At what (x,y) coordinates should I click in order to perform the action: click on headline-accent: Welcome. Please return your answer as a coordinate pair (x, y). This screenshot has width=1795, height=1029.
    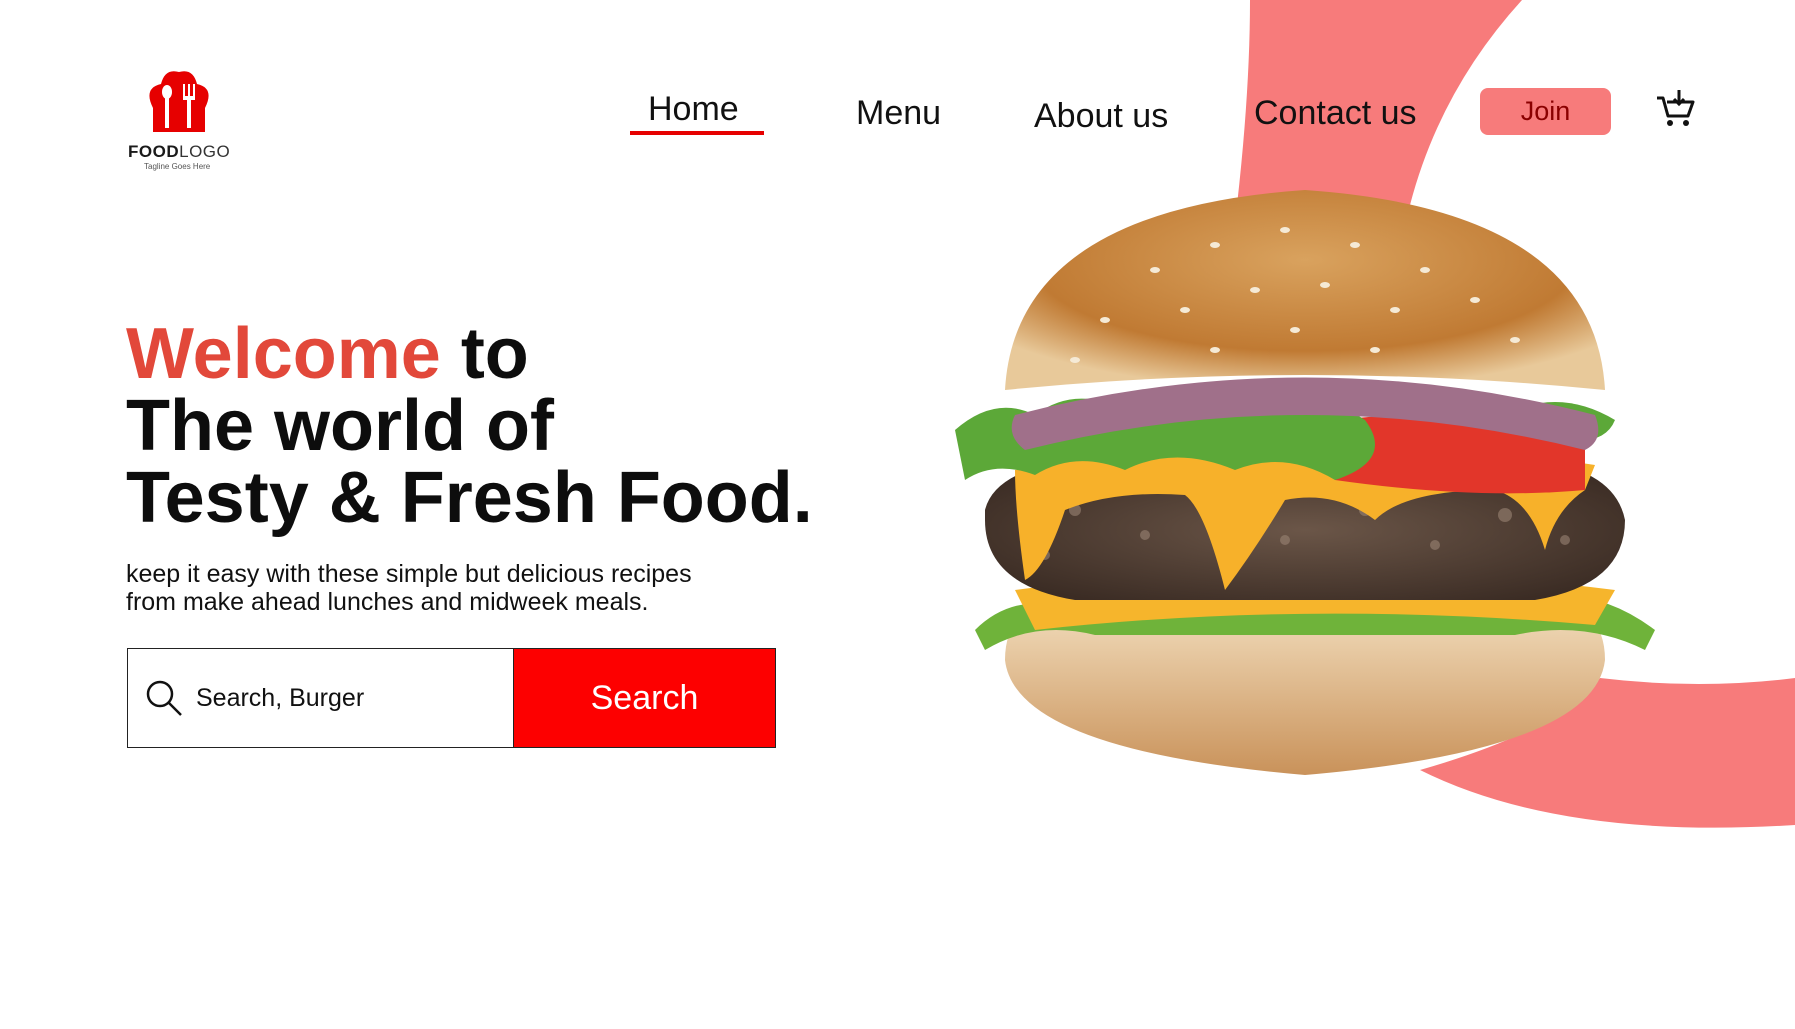
    Looking at the image, I should click on (283, 354).